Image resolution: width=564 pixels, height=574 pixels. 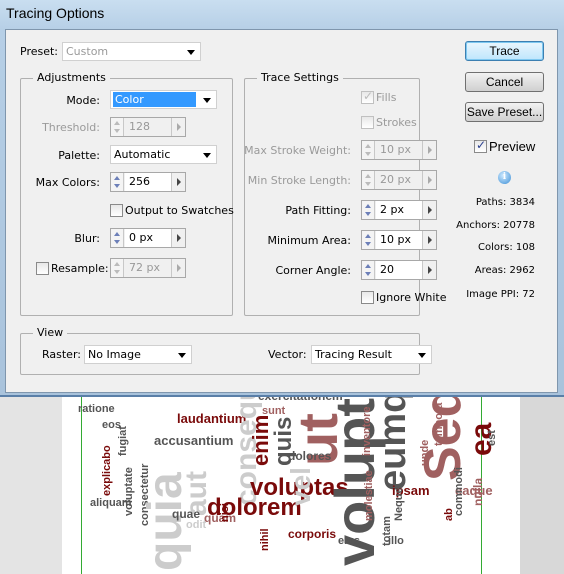 I want to click on minimum-area-stepper: 10 px, so click(x=399, y=240).